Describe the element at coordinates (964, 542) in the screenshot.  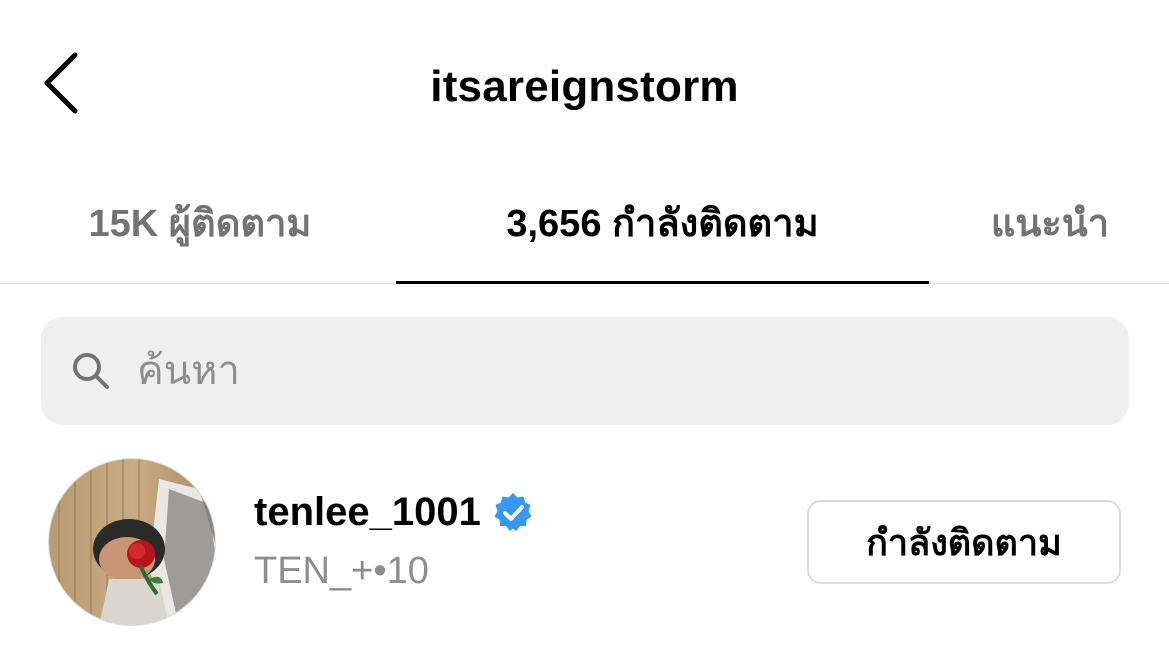
I see `following-button: กำลังติดตาม` at that location.